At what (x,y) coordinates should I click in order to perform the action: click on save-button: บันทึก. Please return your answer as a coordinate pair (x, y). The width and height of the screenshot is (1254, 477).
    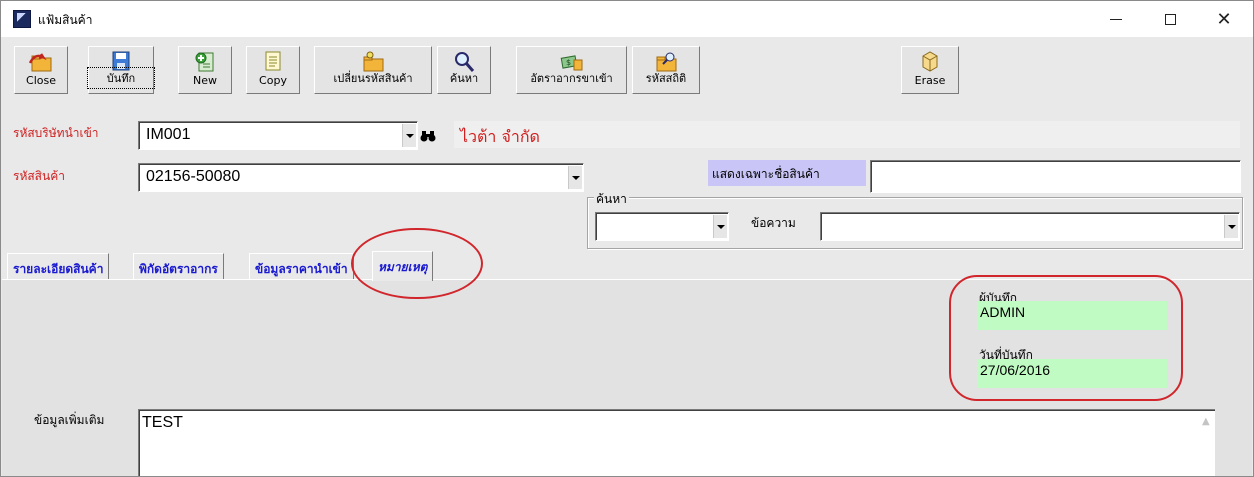
    Looking at the image, I should click on (121, 70).